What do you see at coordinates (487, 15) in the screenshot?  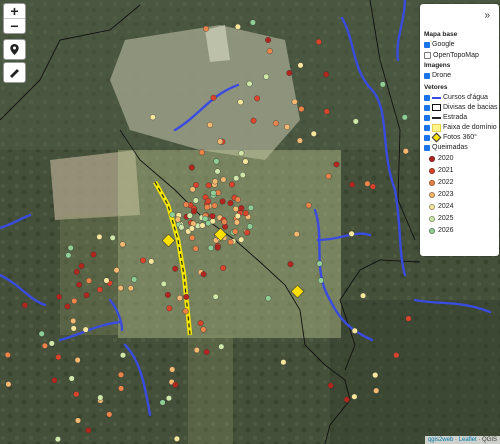 I see `collapse-panel-button: »` at bounding box center [487, 15].